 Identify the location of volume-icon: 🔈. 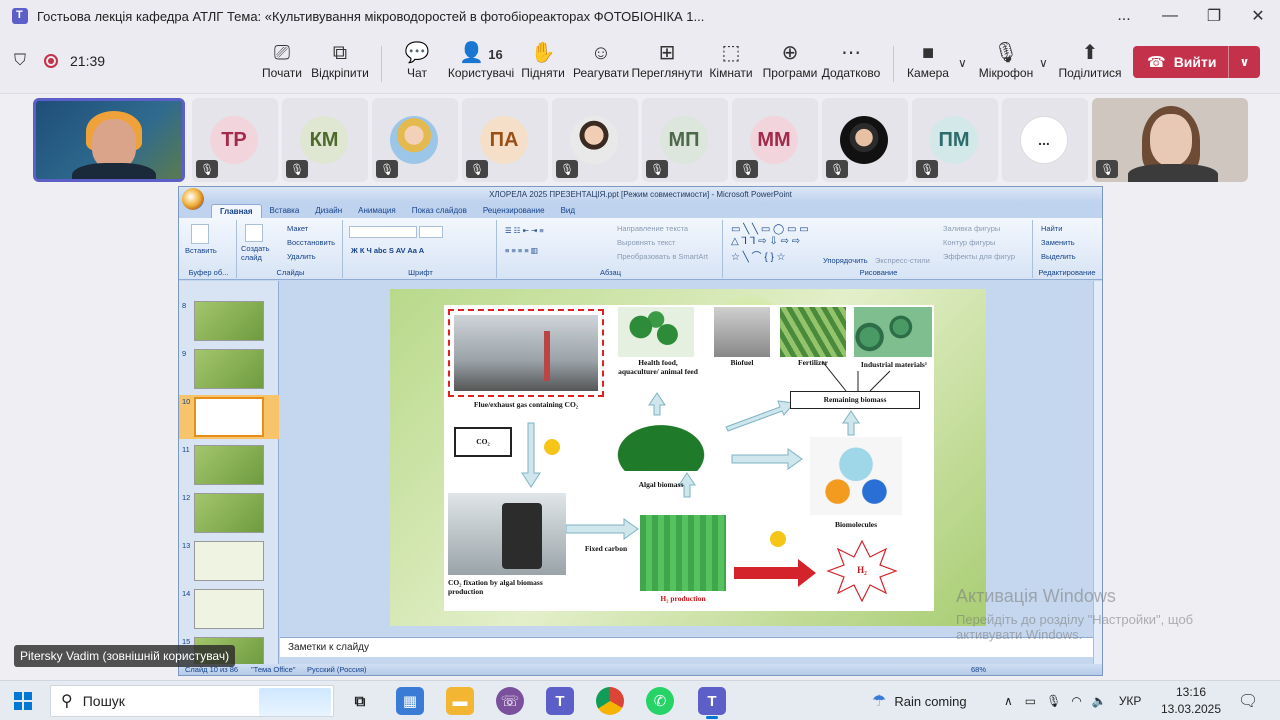
(1099, 701).